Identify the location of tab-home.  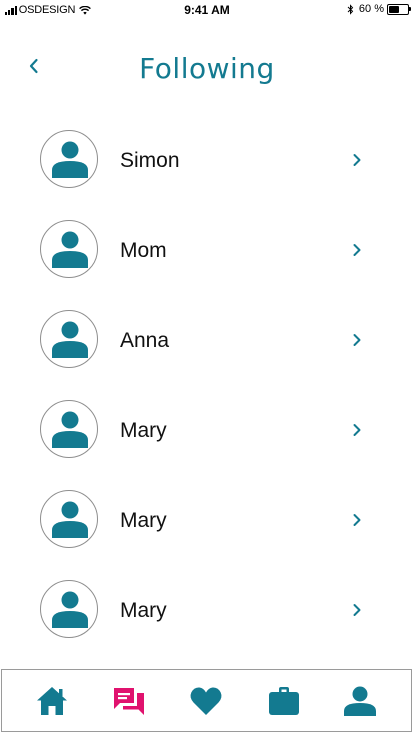
(52, 701).